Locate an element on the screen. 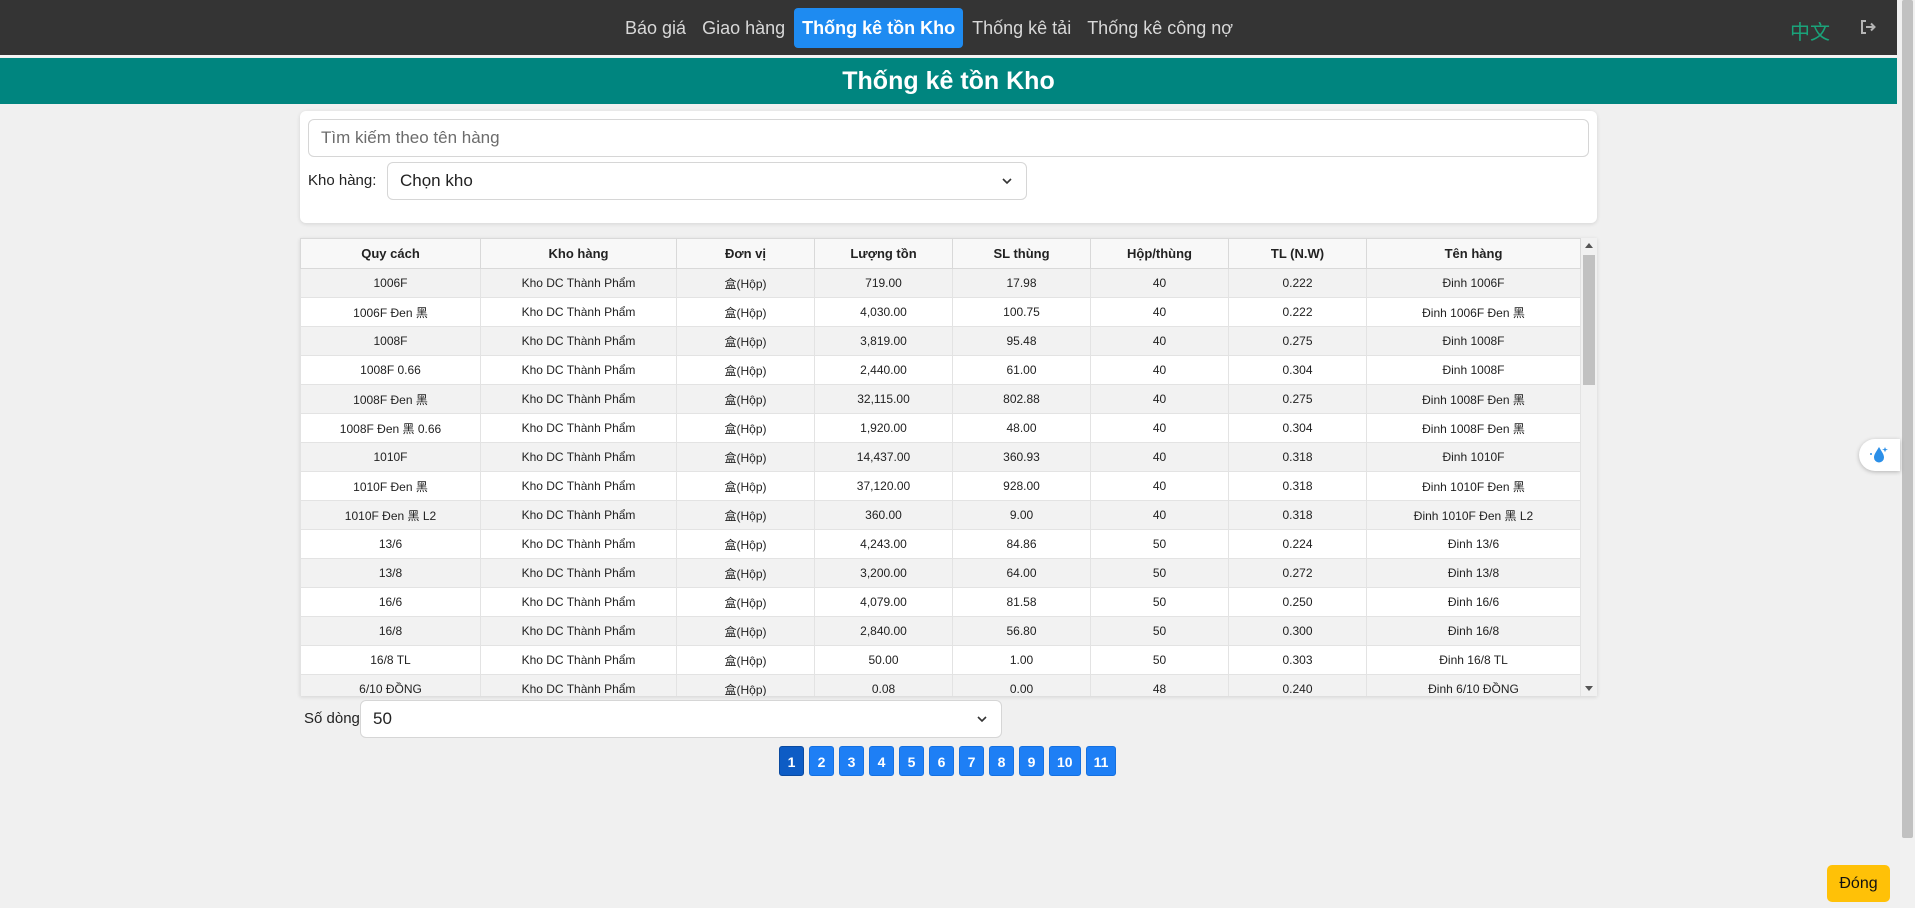 Image resolution: width=1915 pixels, height=908 pixels. table-cell: 1.00 is located at coordinates (1021, 660).